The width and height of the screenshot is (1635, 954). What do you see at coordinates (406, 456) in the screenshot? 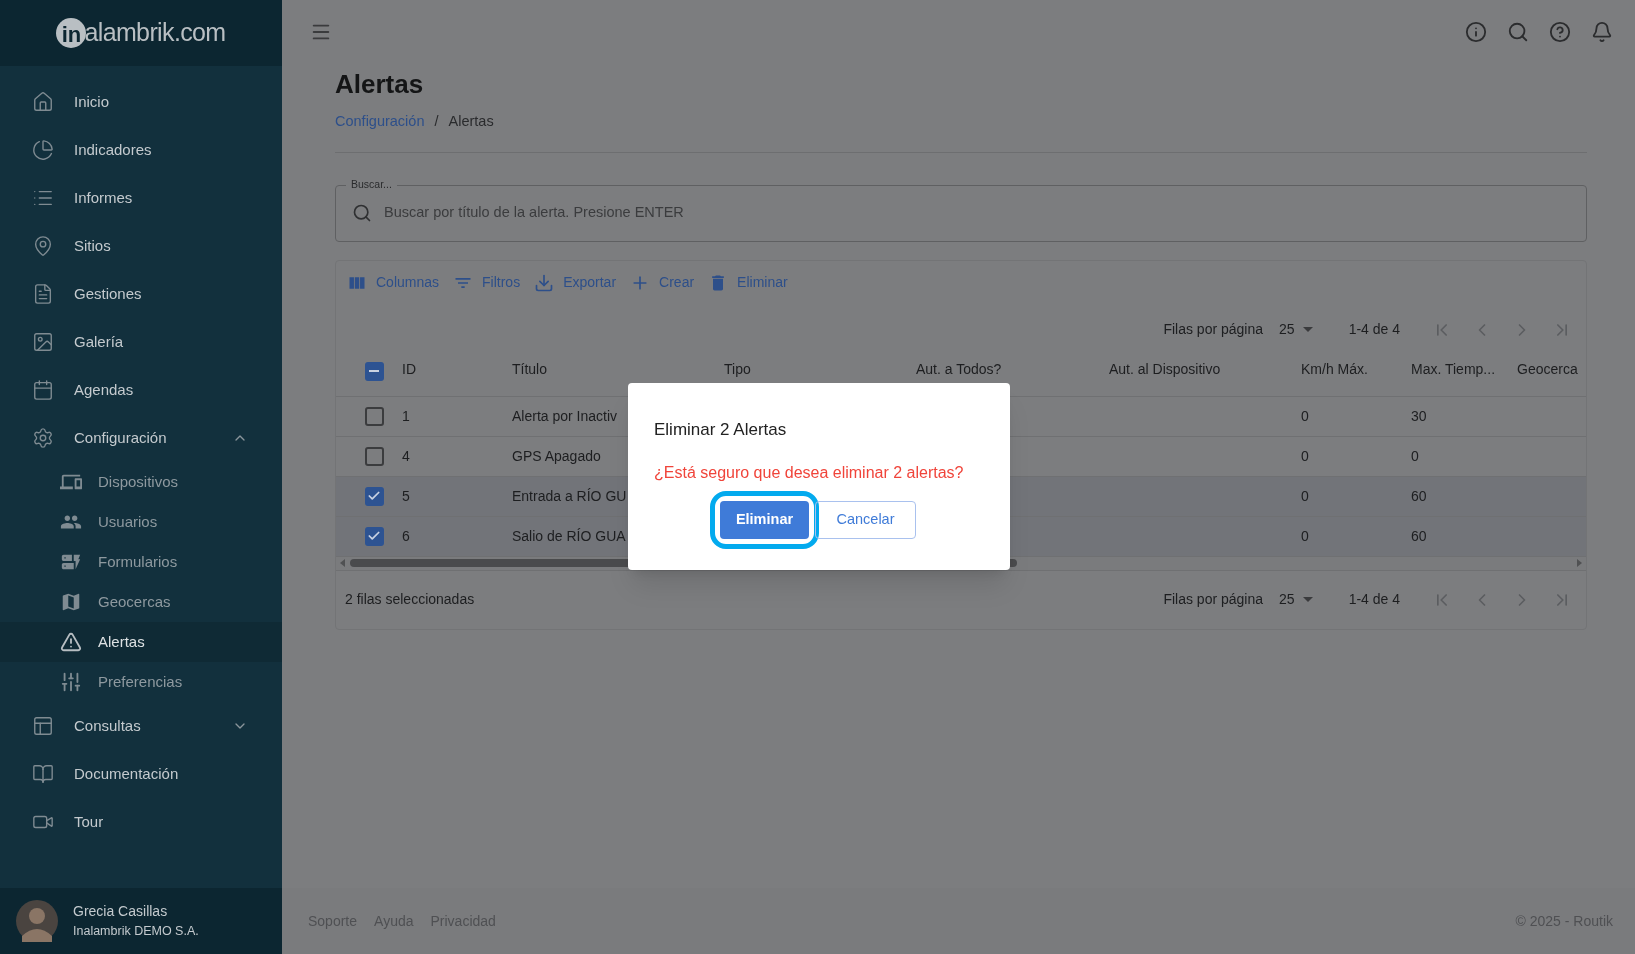
I see `table-cell-text: 4` at bounding box center [406, 456].